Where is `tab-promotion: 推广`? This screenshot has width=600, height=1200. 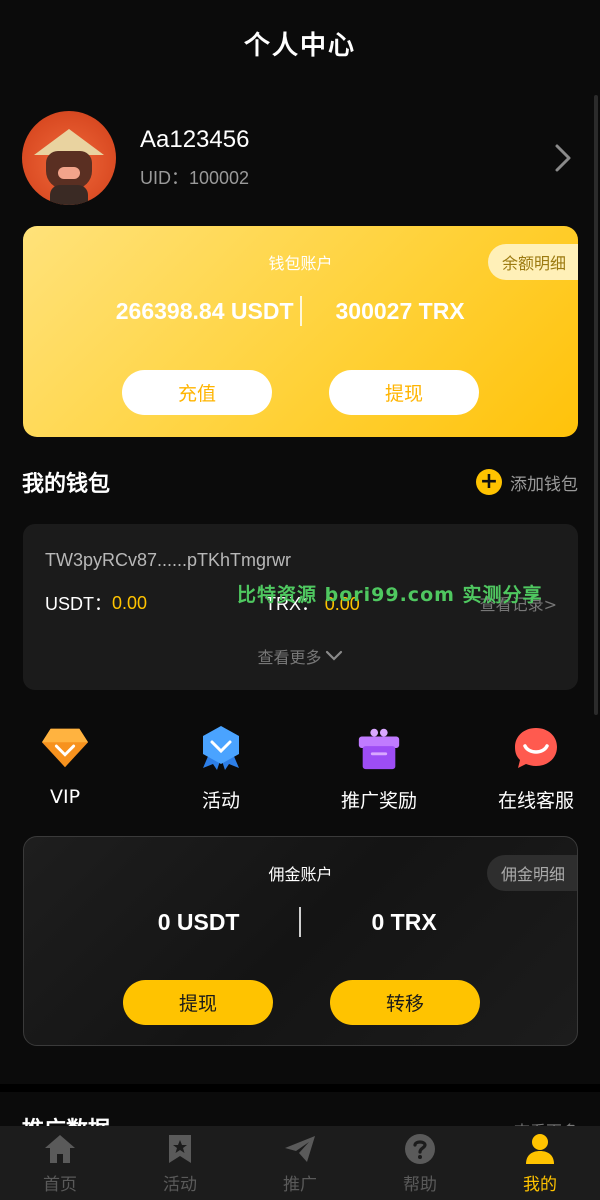 tab-promotion: 推广 is located at coordinates (300, 1163).